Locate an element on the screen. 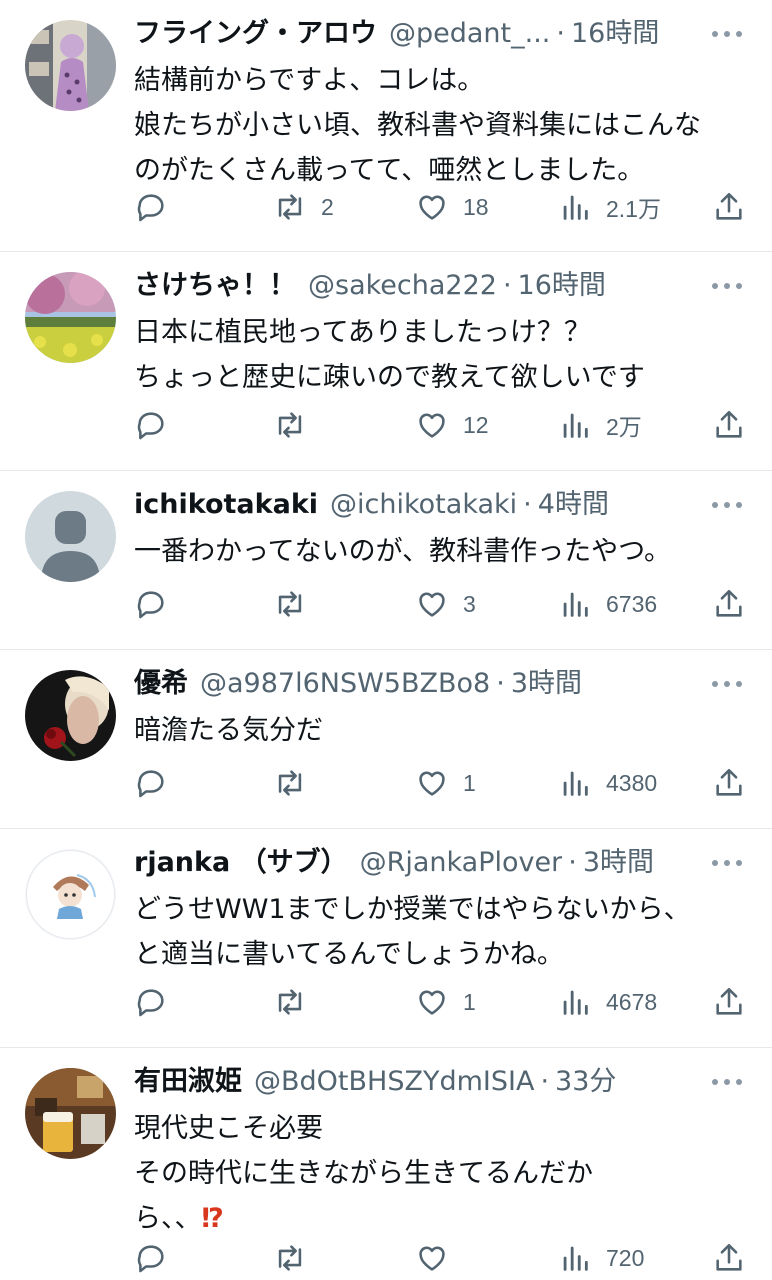 The height and width of the screenshot is (1280, 772). tweet-text-line: 現代史こそ必要 is located at coordinates (228, 1128).